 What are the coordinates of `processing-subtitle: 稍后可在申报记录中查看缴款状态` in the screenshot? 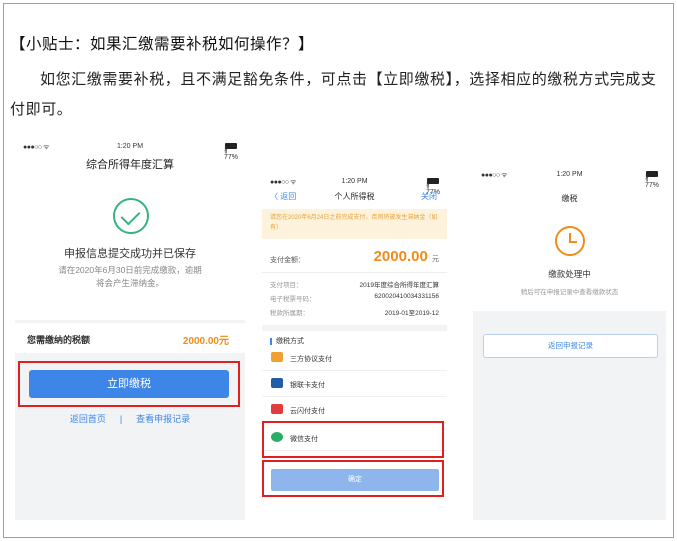 It's located at (569, 292).